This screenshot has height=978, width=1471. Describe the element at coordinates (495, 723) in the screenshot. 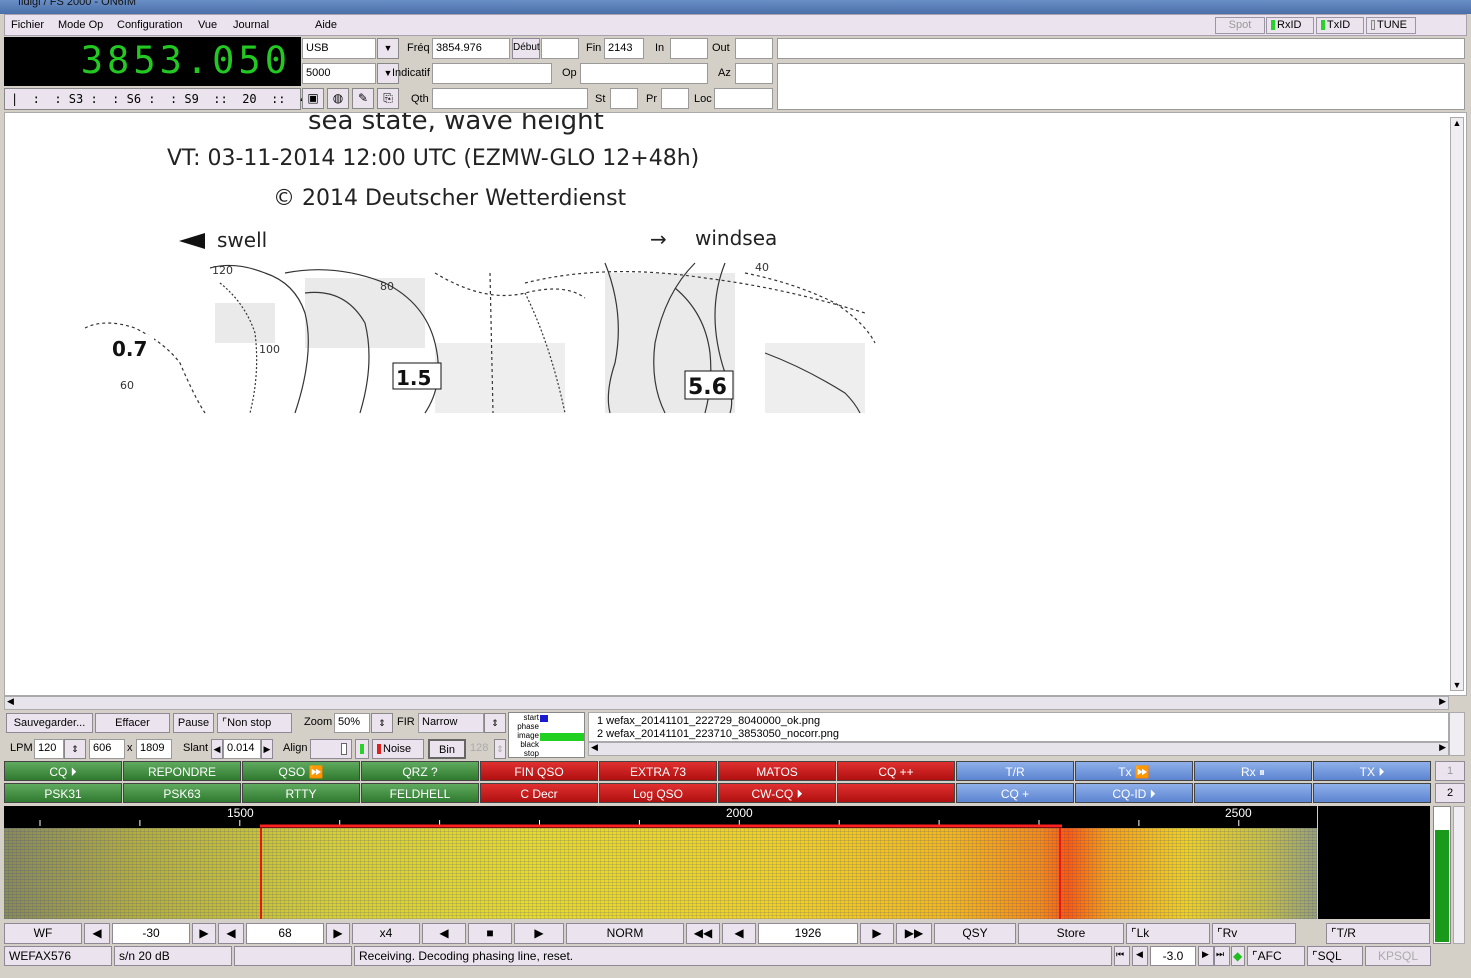

I see `fir-spinner-icon: ⇕` at that location.